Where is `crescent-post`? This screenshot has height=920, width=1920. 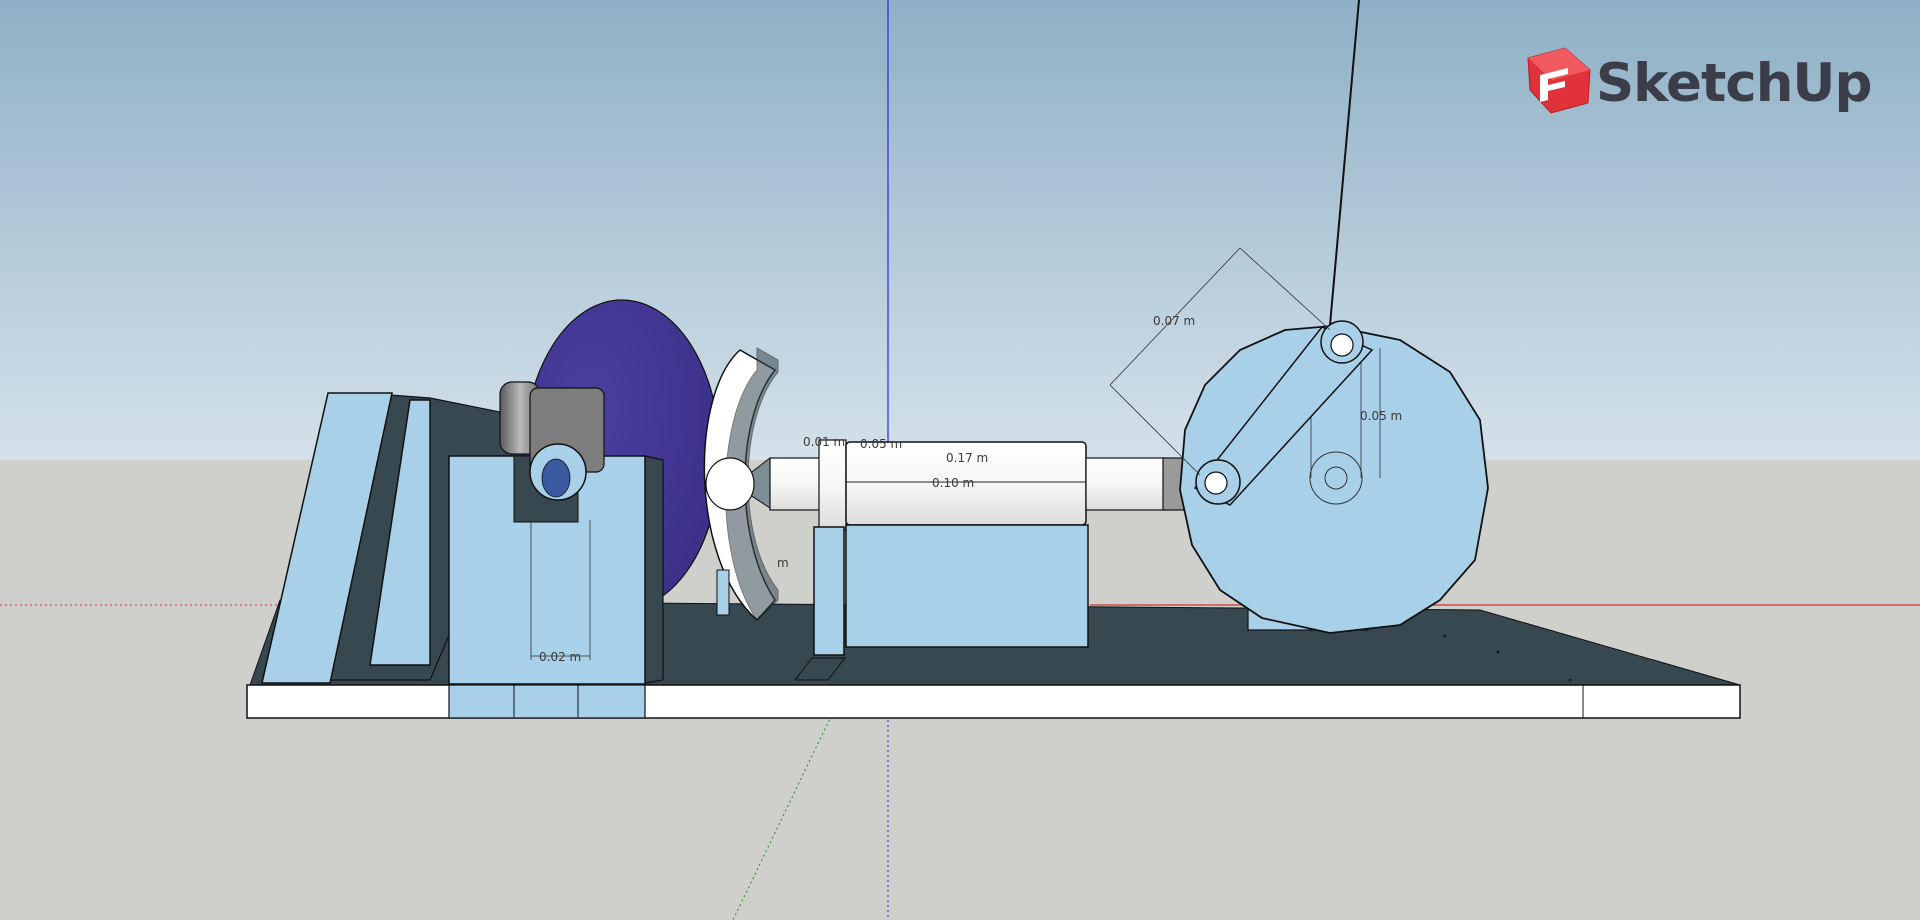
crescent-post is located at coordinates (723, 592).